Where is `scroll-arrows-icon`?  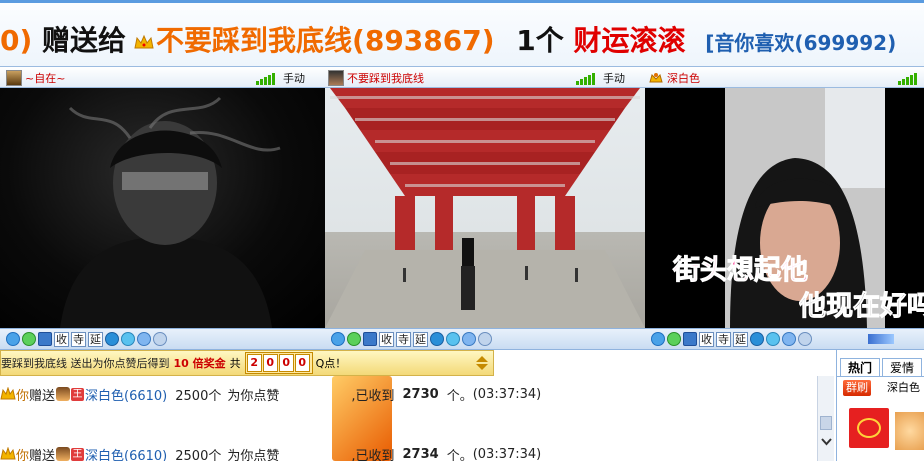
scroll-arrows-icon is located at coordinates (482, 363).